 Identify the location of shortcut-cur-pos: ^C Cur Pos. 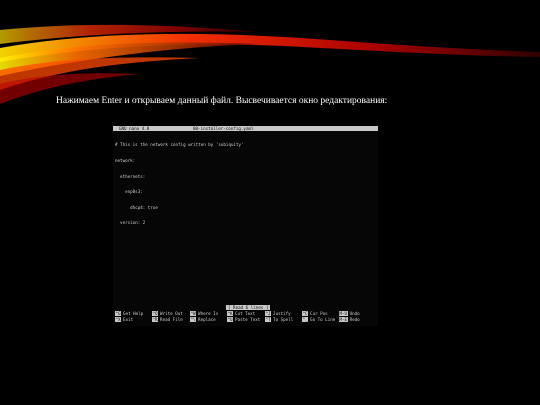
(315, 314).